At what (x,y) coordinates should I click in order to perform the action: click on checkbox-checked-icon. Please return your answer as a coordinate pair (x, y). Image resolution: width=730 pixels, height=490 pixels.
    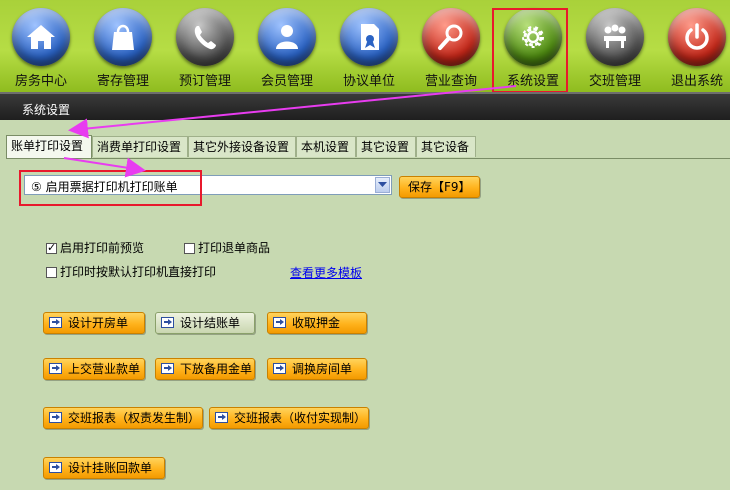
    Looking at the image, I should click on (51, 248).